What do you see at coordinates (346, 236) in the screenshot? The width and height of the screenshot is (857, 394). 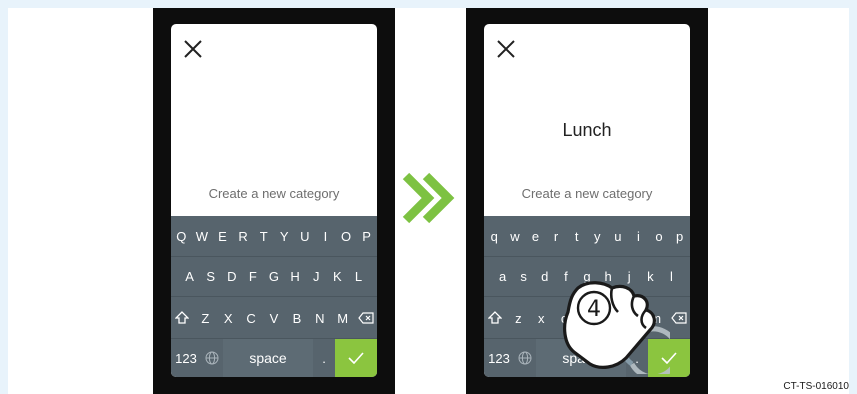 I see `key: O` at bounding box center [346, 236].